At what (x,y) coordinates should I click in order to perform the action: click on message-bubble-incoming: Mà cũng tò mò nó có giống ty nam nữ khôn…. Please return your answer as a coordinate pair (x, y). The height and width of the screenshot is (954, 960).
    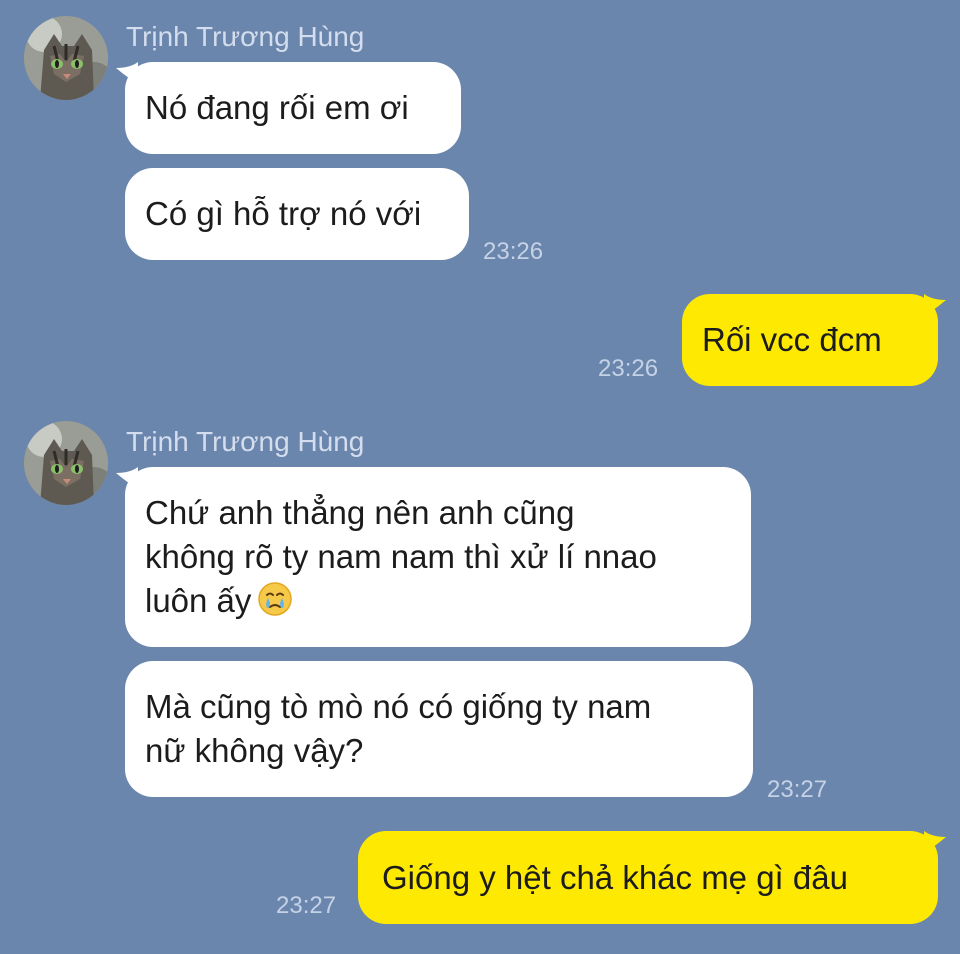
    Looking at the image, I should click on (439, 729).